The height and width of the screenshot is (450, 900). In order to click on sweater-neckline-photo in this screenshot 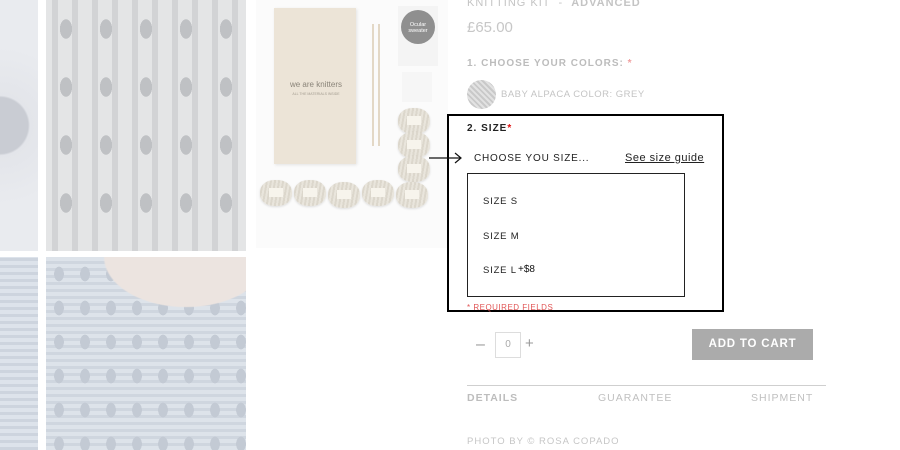, I will do `click(146, 353)`.